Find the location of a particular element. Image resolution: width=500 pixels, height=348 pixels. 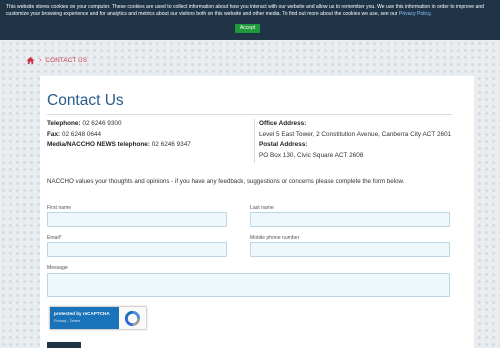

submit-button is located at coordinates (64, 345).